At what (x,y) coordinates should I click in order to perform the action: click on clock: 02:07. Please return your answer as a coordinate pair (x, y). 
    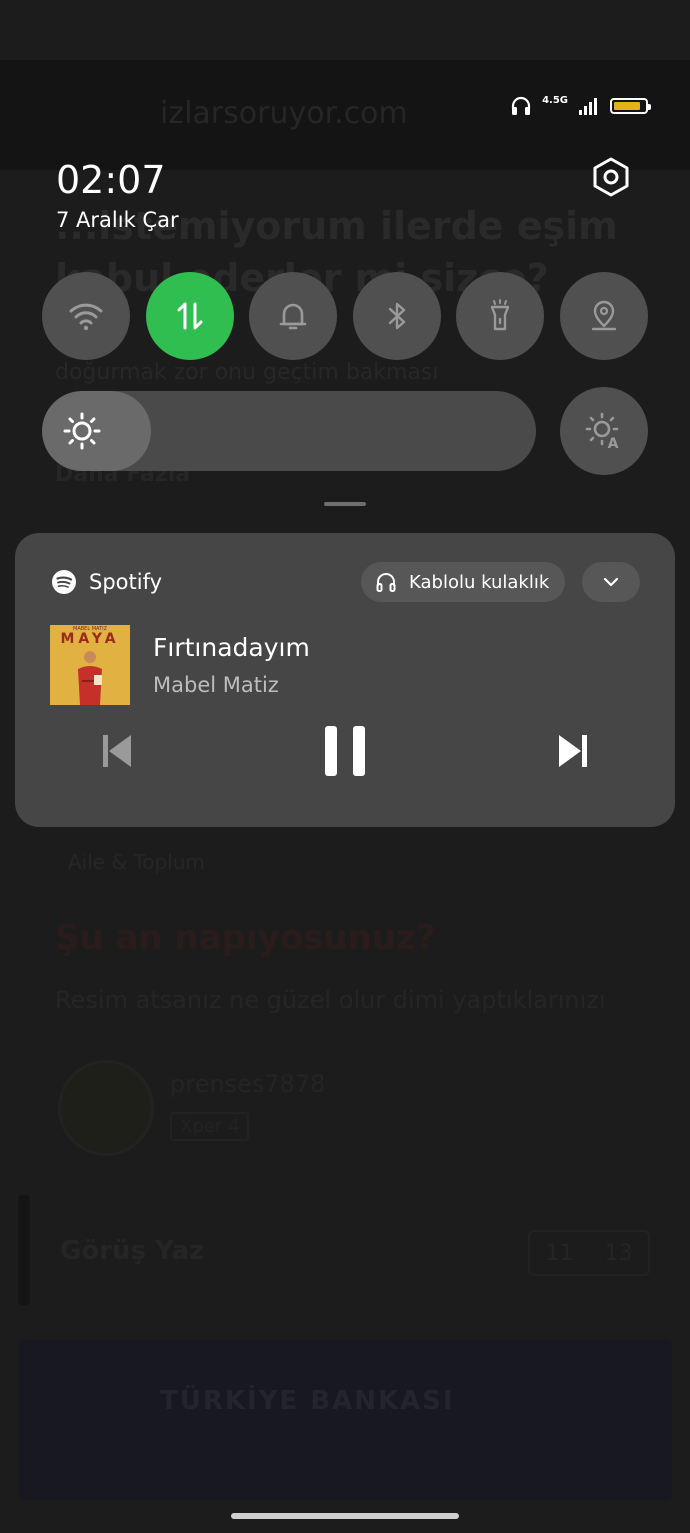
    Looking at the image, I should click on (111, 180).